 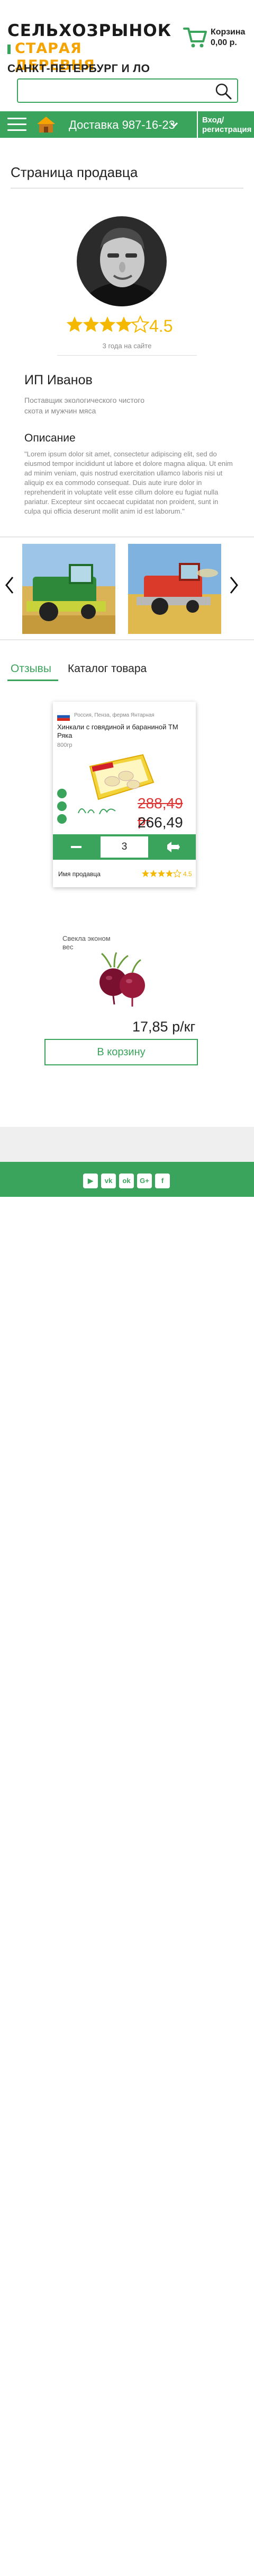 I want to click on card-rating-value: 4.5, so click(x=187, y=874).